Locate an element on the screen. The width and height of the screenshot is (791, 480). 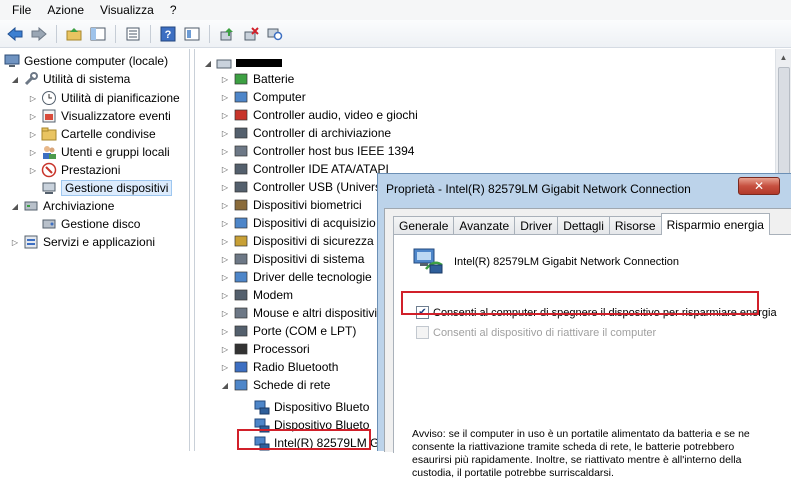
show-hide-tree-icon is located at coordinates (98, 34).